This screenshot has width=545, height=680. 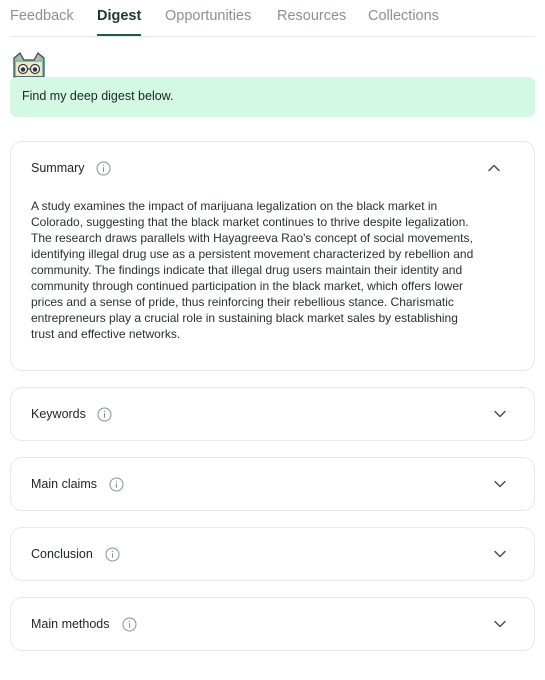 I want to click on banner-text: Find my deep digest below., so click(x=98, y=96).